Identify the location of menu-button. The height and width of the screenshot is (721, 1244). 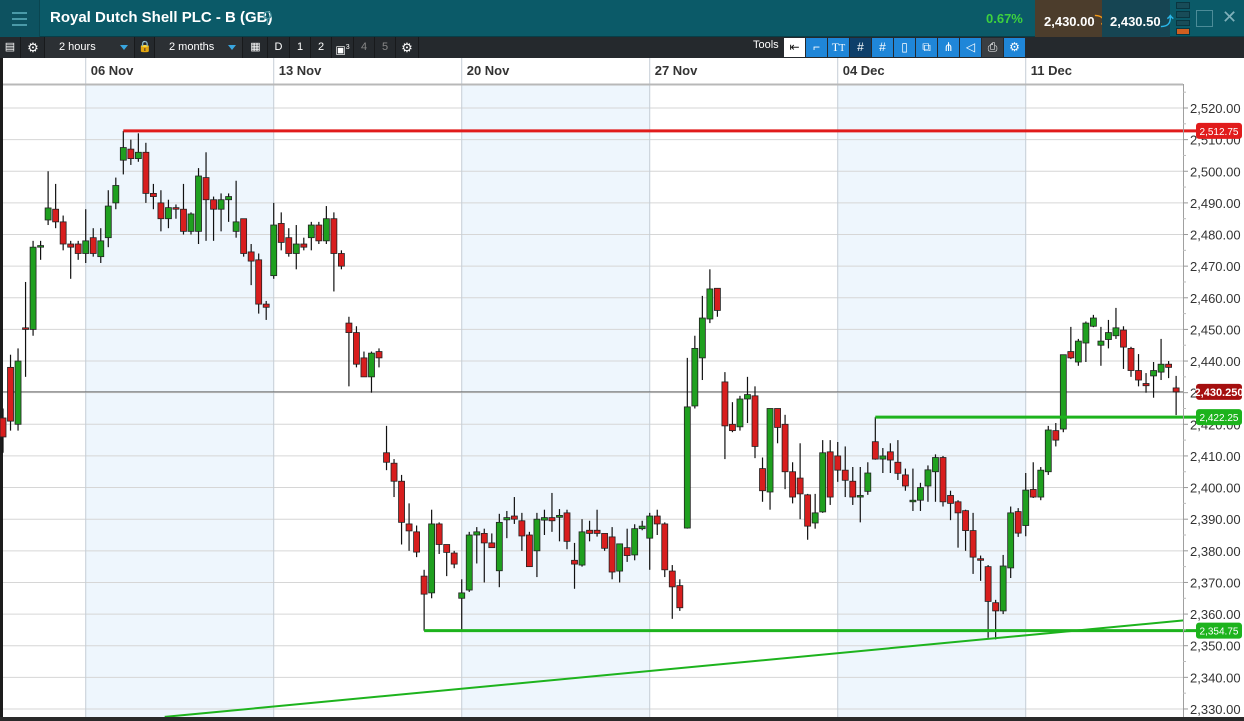
(20, 18).